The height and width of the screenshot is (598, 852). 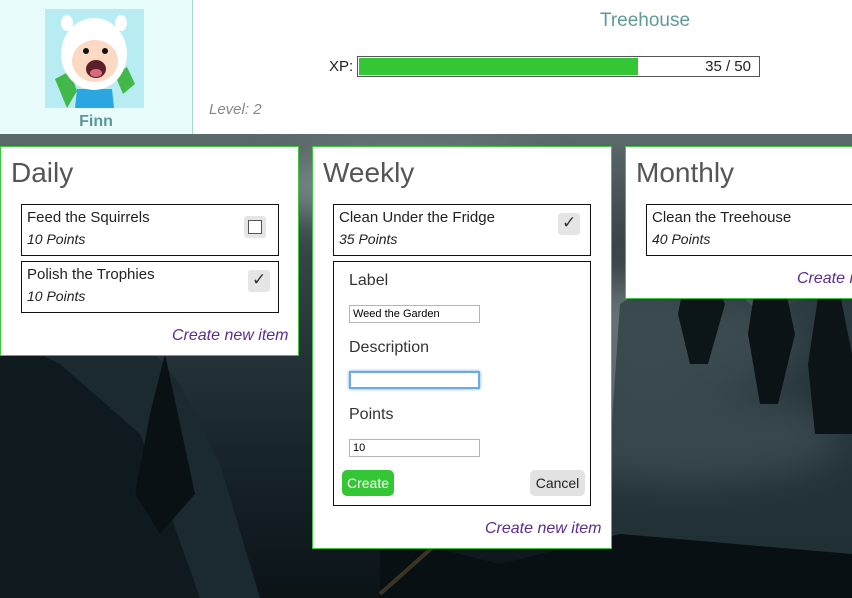 I want to click on panel-title-monthly: Monthly, so click(x=685, y=172).